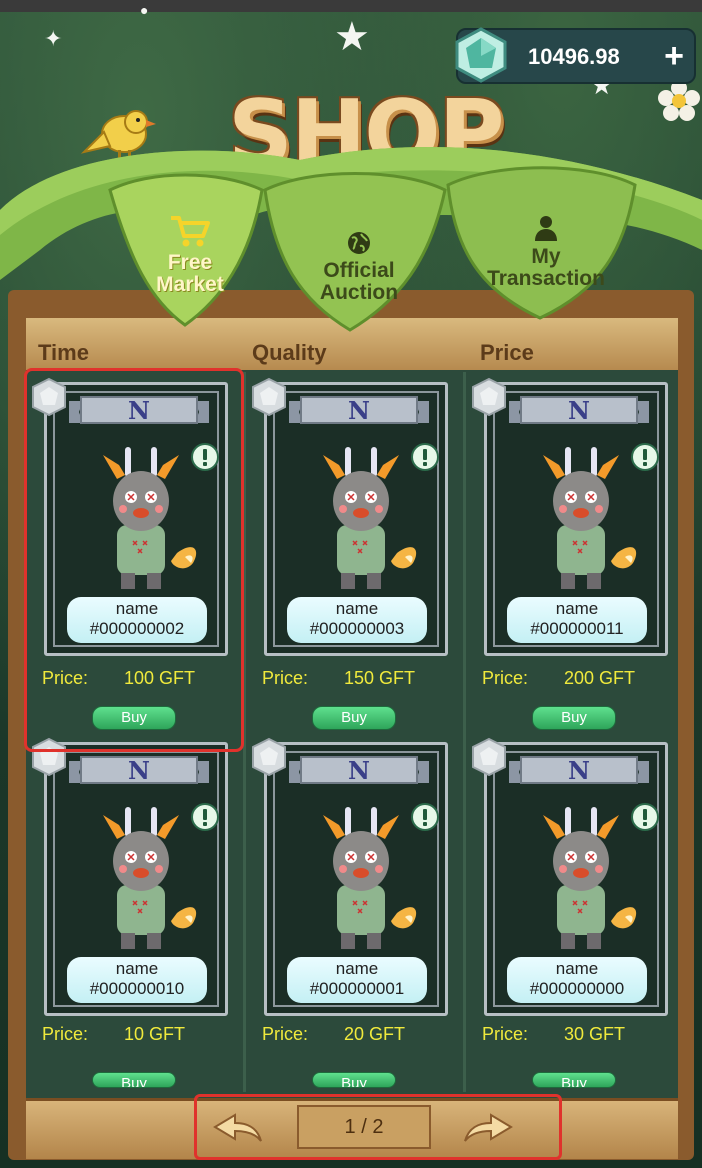 The width and height of the screenshot is (702, 1168). What do you see at coordinates (487, 1128) in the screenshot?
I see `next-page-button` at bounding box center [487, 1128].